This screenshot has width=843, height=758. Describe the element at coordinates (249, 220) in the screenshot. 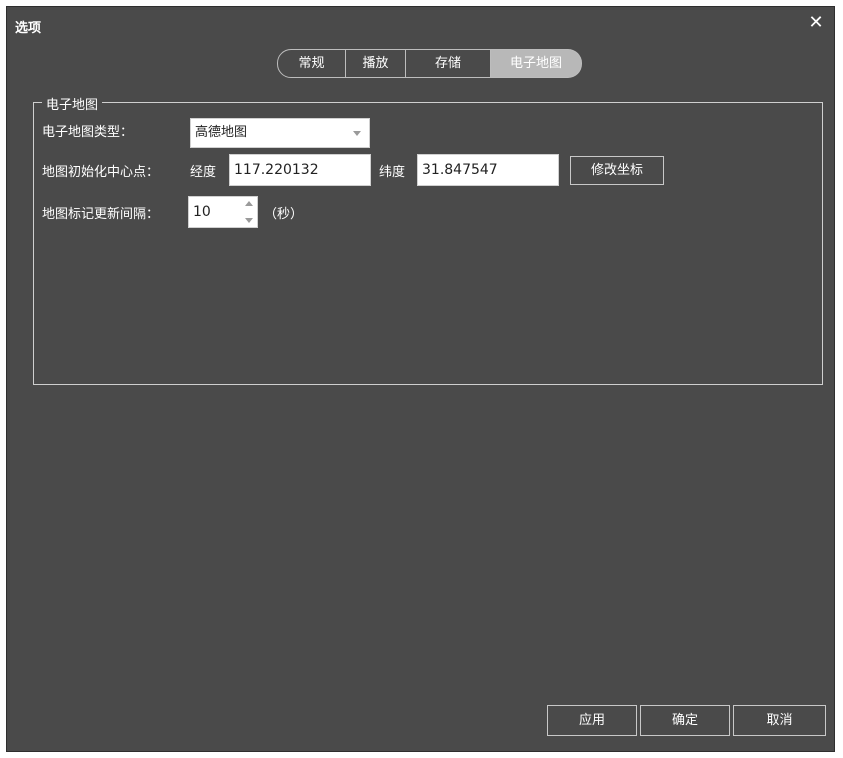

I see `spin-down-icon` at that location.